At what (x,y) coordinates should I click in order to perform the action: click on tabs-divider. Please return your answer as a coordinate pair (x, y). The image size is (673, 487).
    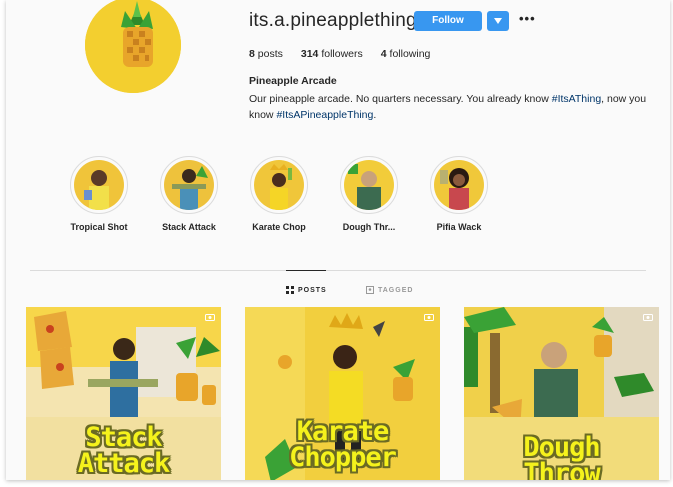
    Looking at the image, I should click on (338, 270).